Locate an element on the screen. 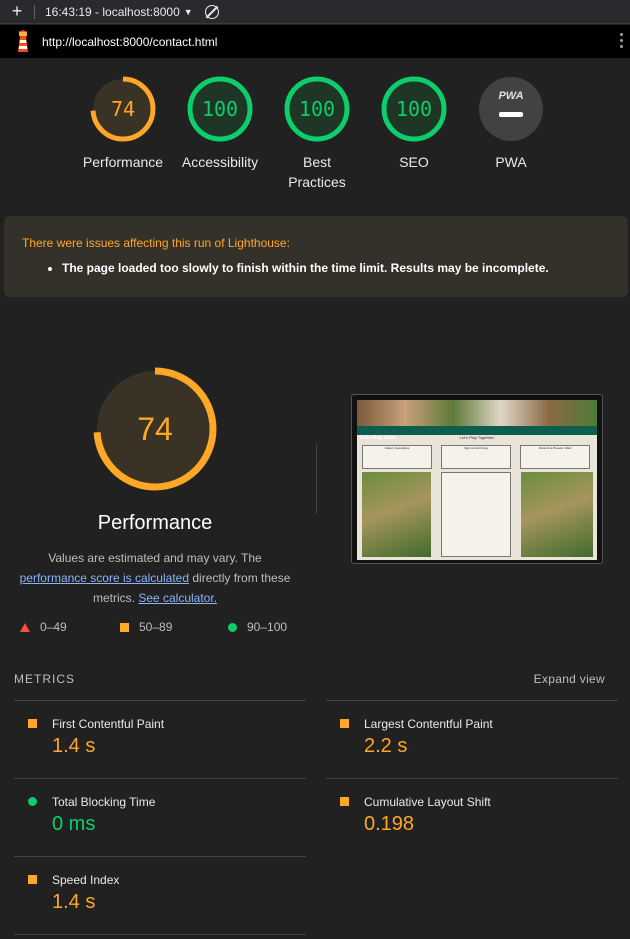 The image size is (630, 939). screenshot-banner is located at coordinates (477, 413).